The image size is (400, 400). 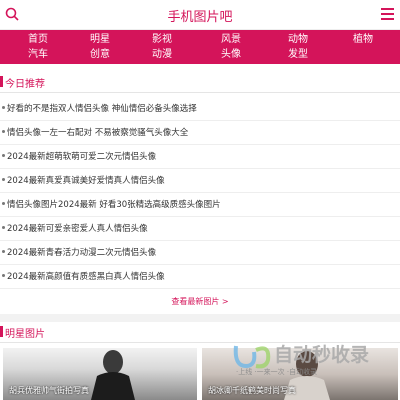 What do you see at coordinates (25, 84) in the screenshot?
I see `section-title-today: 今日推荐` at bounding box center [25, 84].